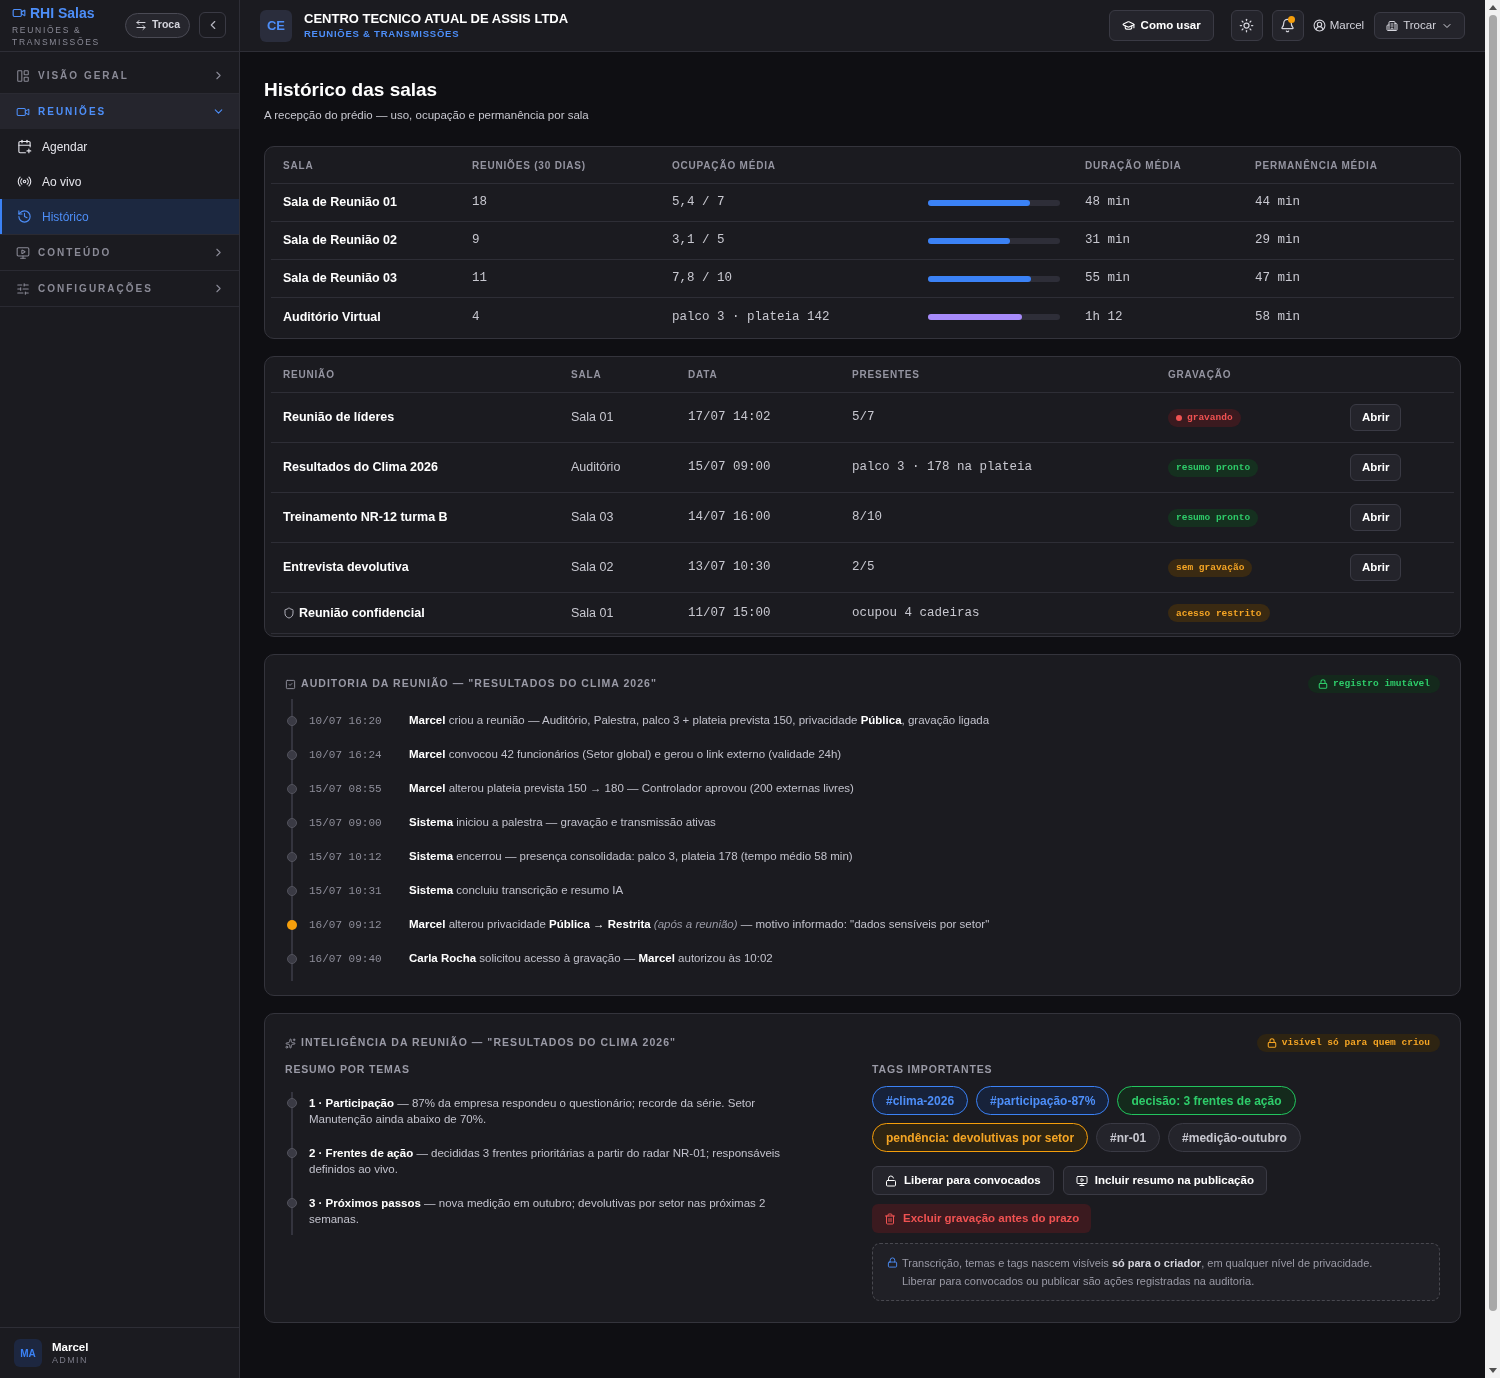  What do you see at coordinates (119, 216) in the screenshot?
I see `nav-item: Histórico` at bounding box center [119, 216].